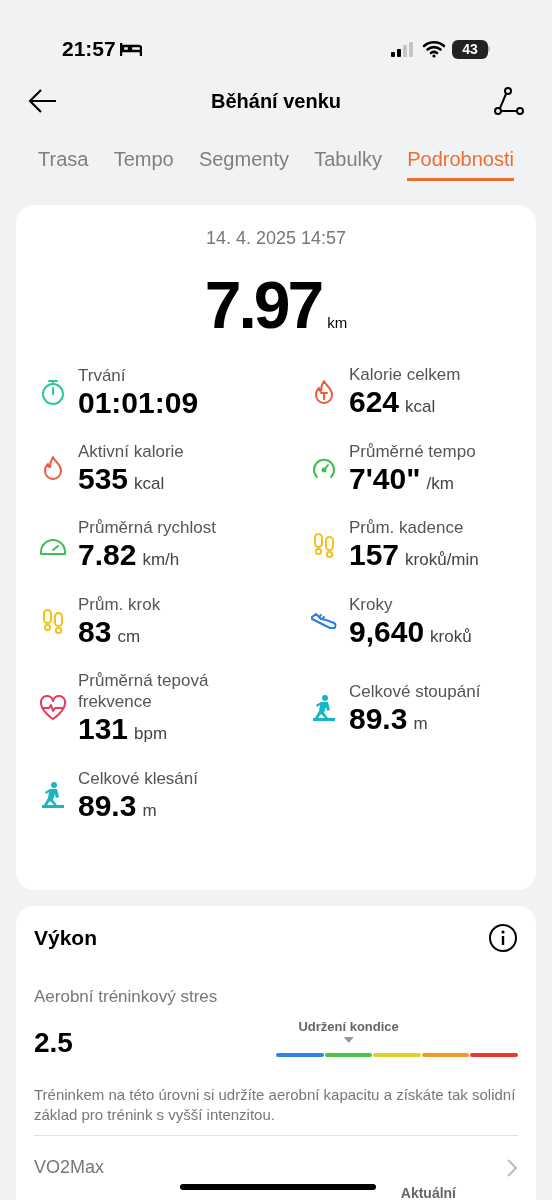  I want to click on metric-unit: kroků, so click(451, 636).